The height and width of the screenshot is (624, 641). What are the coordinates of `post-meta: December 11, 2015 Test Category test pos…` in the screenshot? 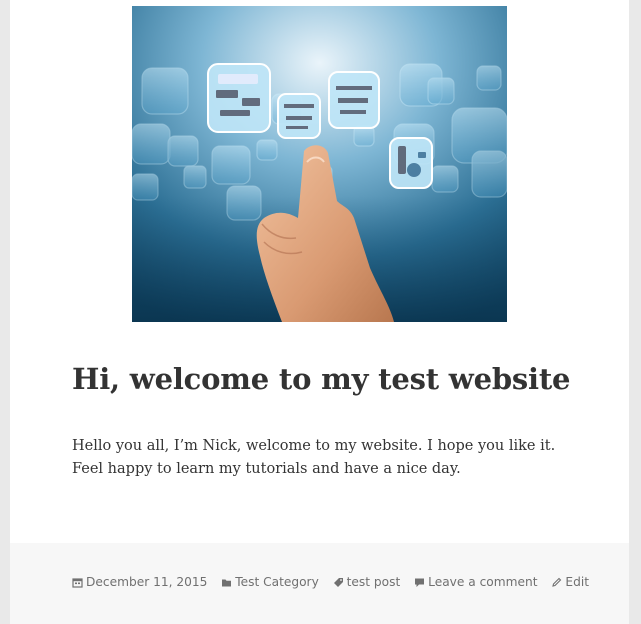 It's located at (340, 583).